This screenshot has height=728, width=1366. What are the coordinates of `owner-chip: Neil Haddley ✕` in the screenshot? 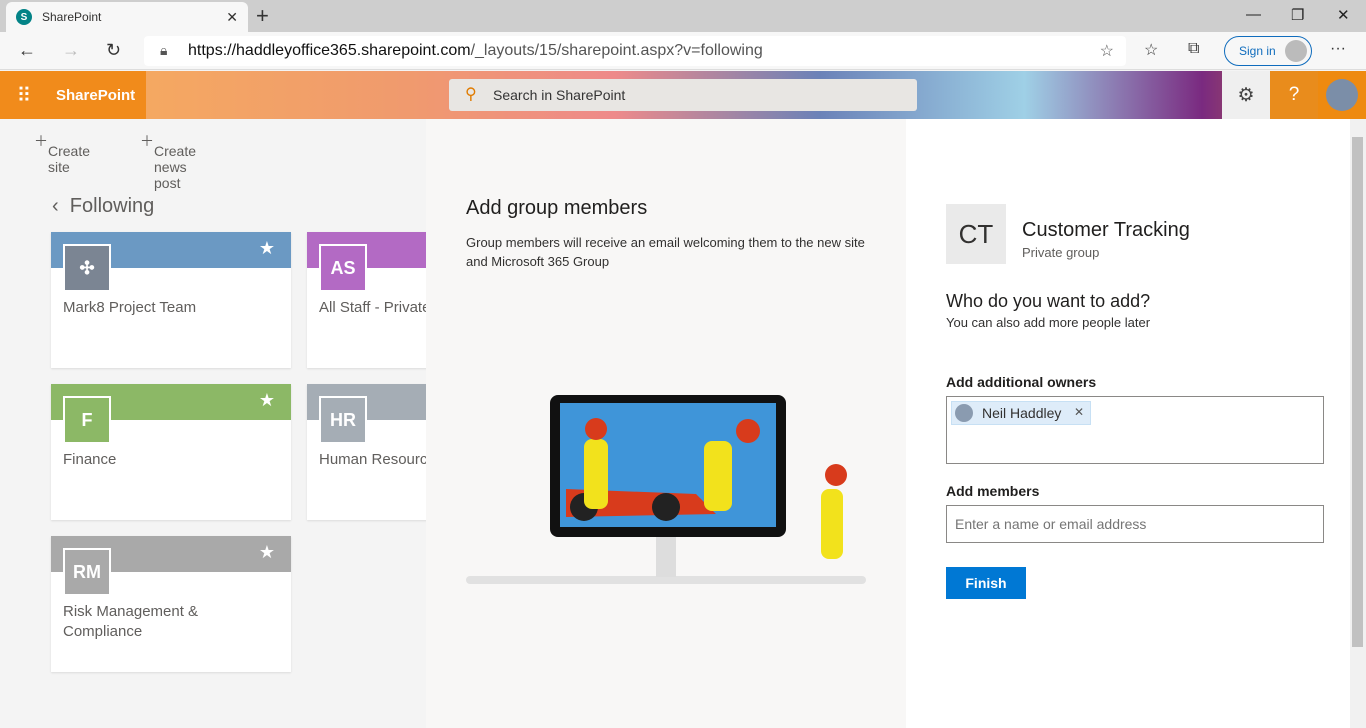 It's located at (1021, 413).